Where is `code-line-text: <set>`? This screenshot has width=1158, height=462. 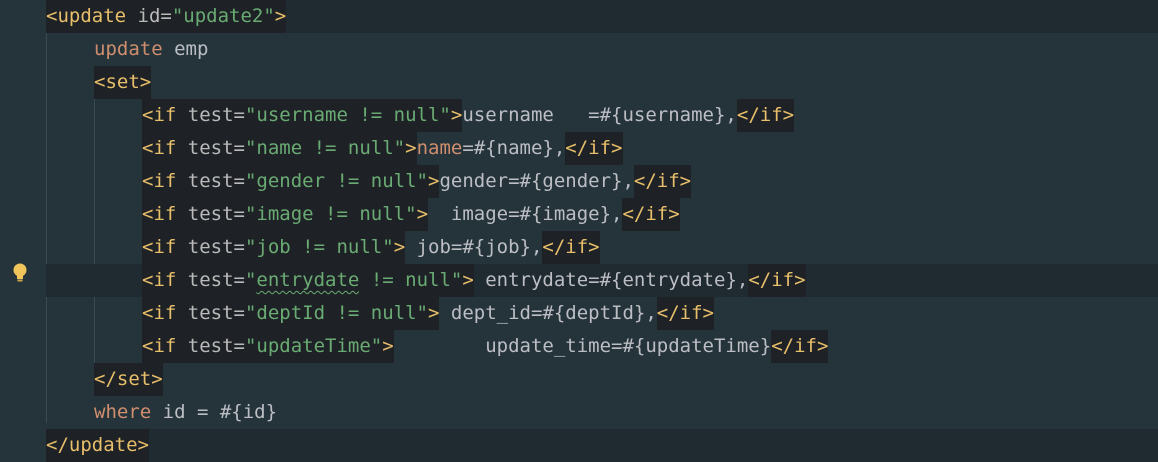 code-line-text: <set> is located at coordinates (123, 82).